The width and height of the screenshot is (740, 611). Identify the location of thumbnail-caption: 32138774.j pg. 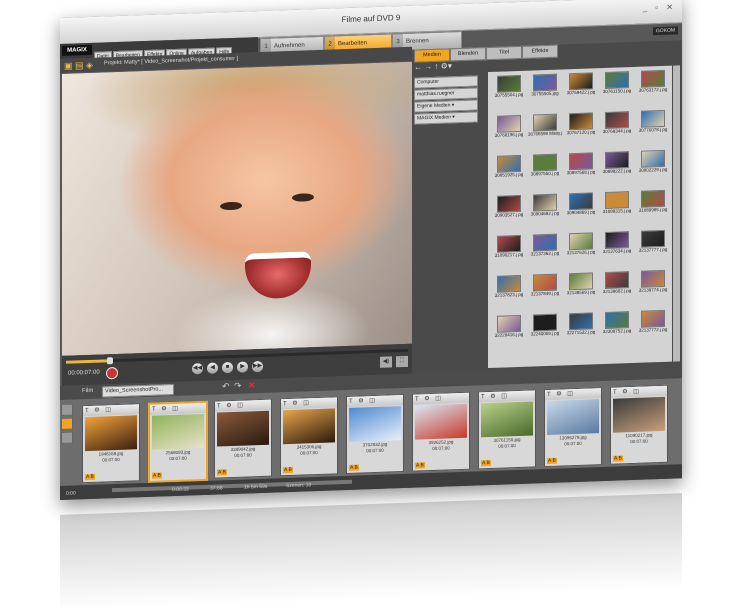
(653, 289).